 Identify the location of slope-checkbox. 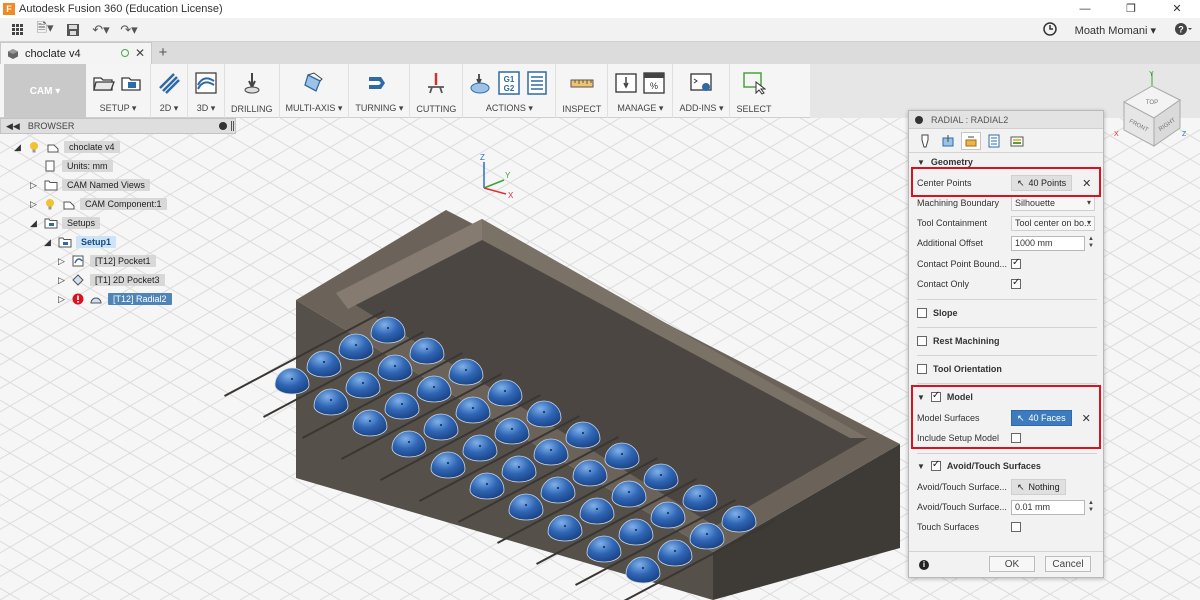
(922, 313).